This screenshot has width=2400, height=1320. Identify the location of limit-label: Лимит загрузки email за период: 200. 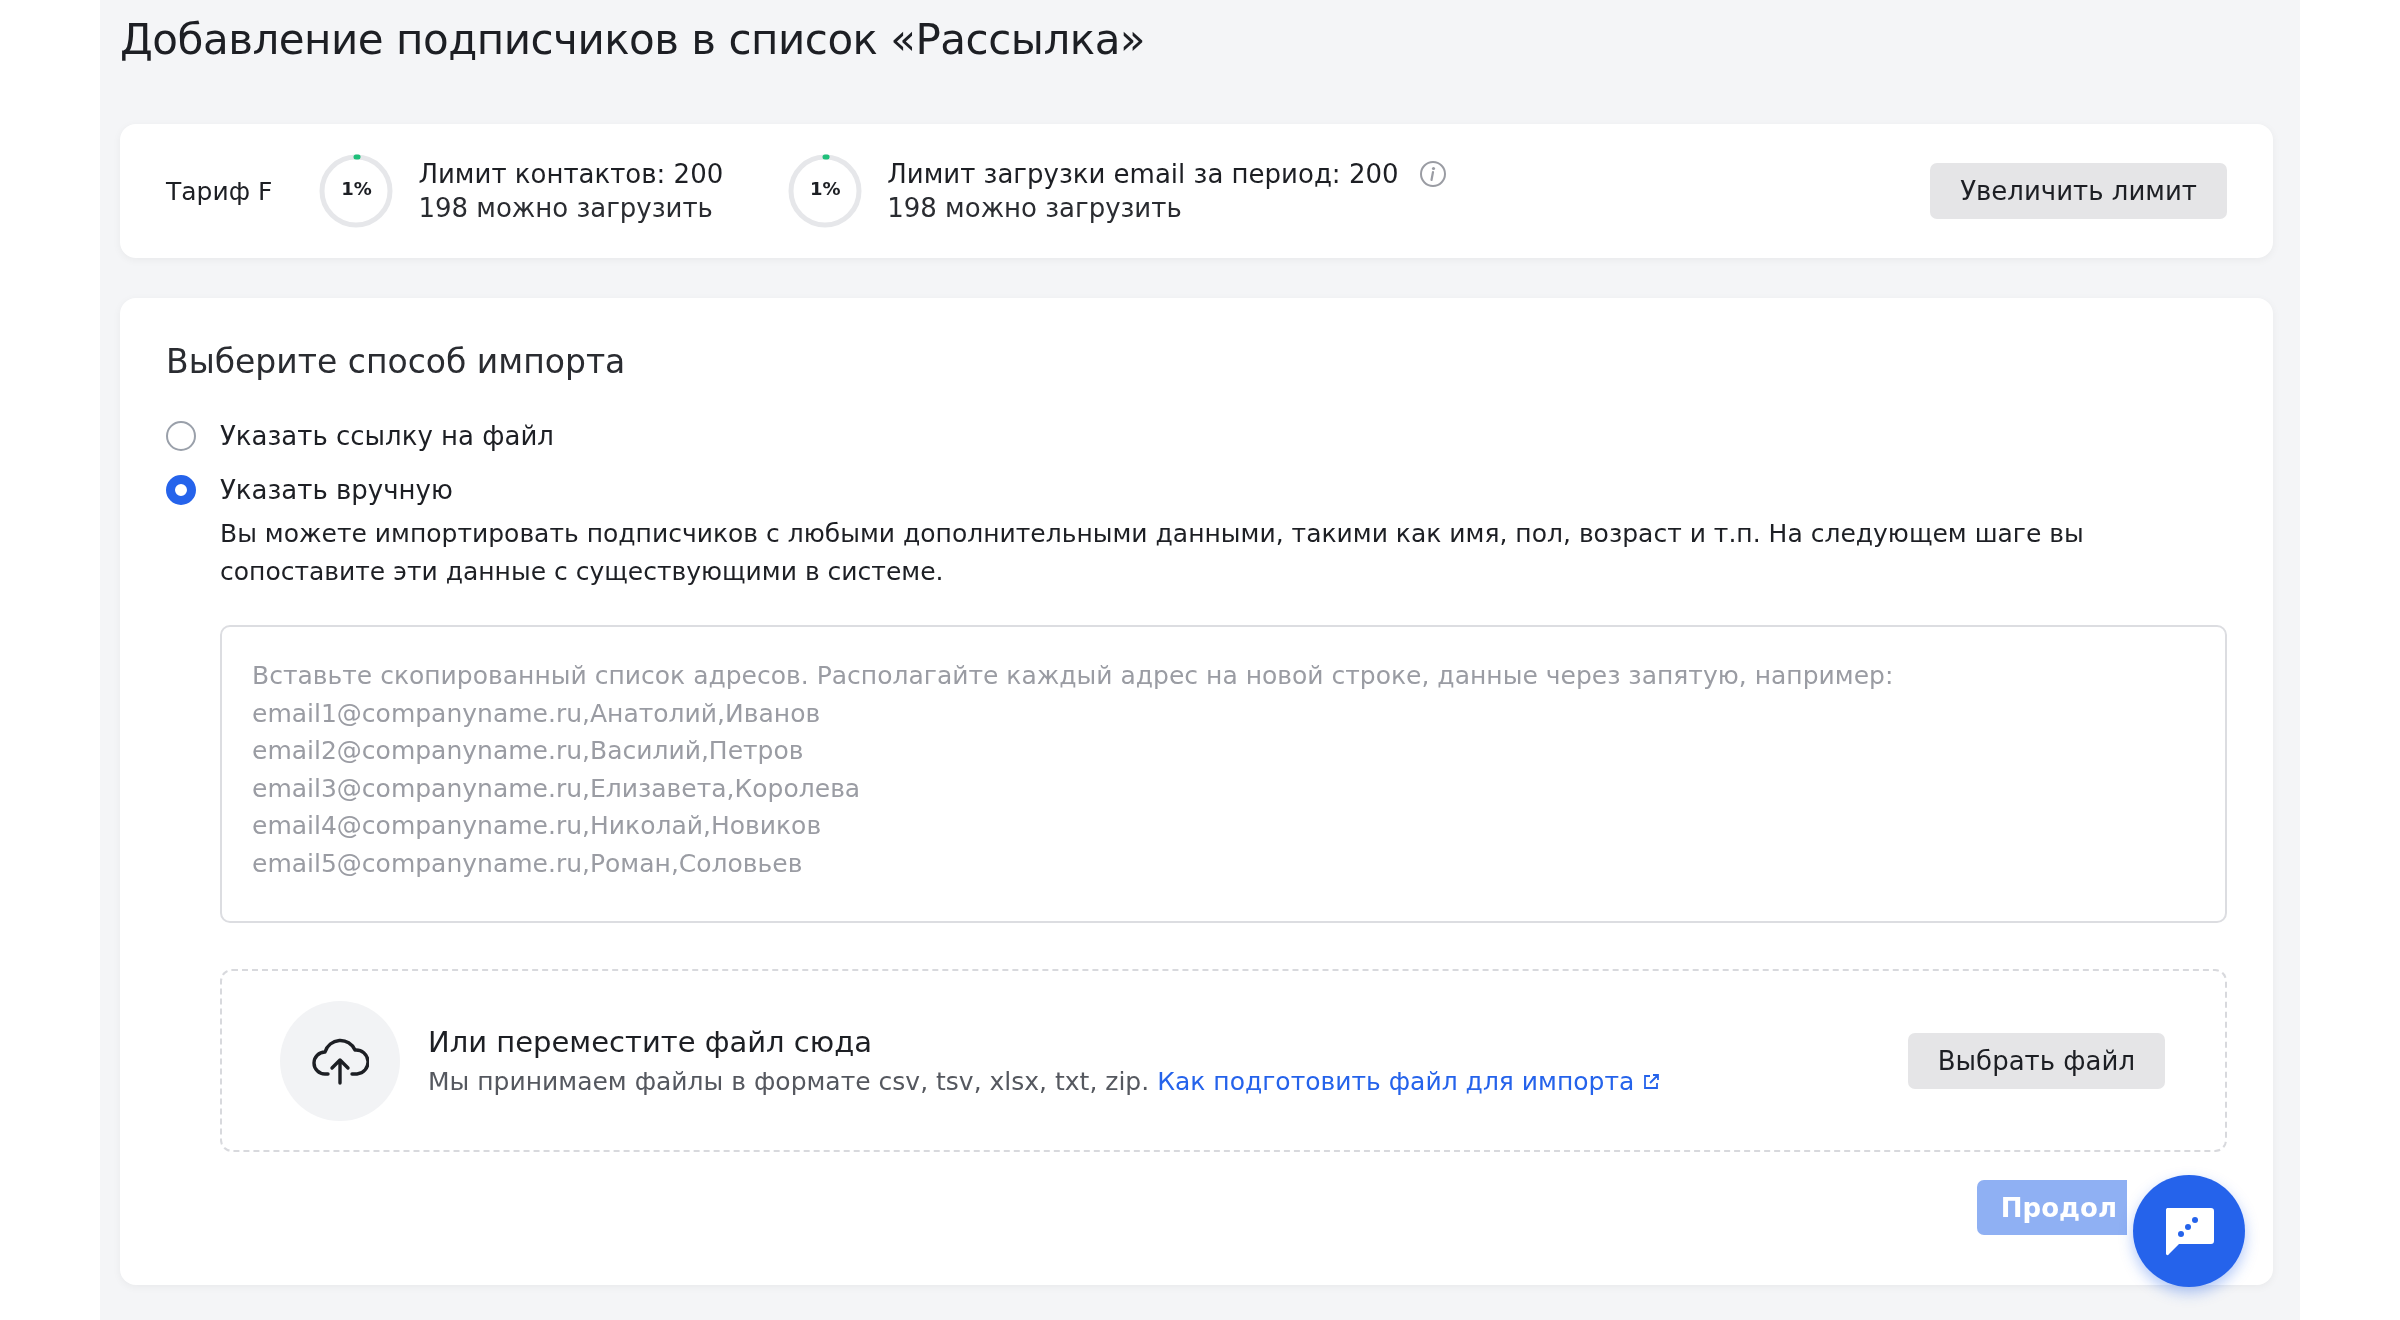
(1143, 174).